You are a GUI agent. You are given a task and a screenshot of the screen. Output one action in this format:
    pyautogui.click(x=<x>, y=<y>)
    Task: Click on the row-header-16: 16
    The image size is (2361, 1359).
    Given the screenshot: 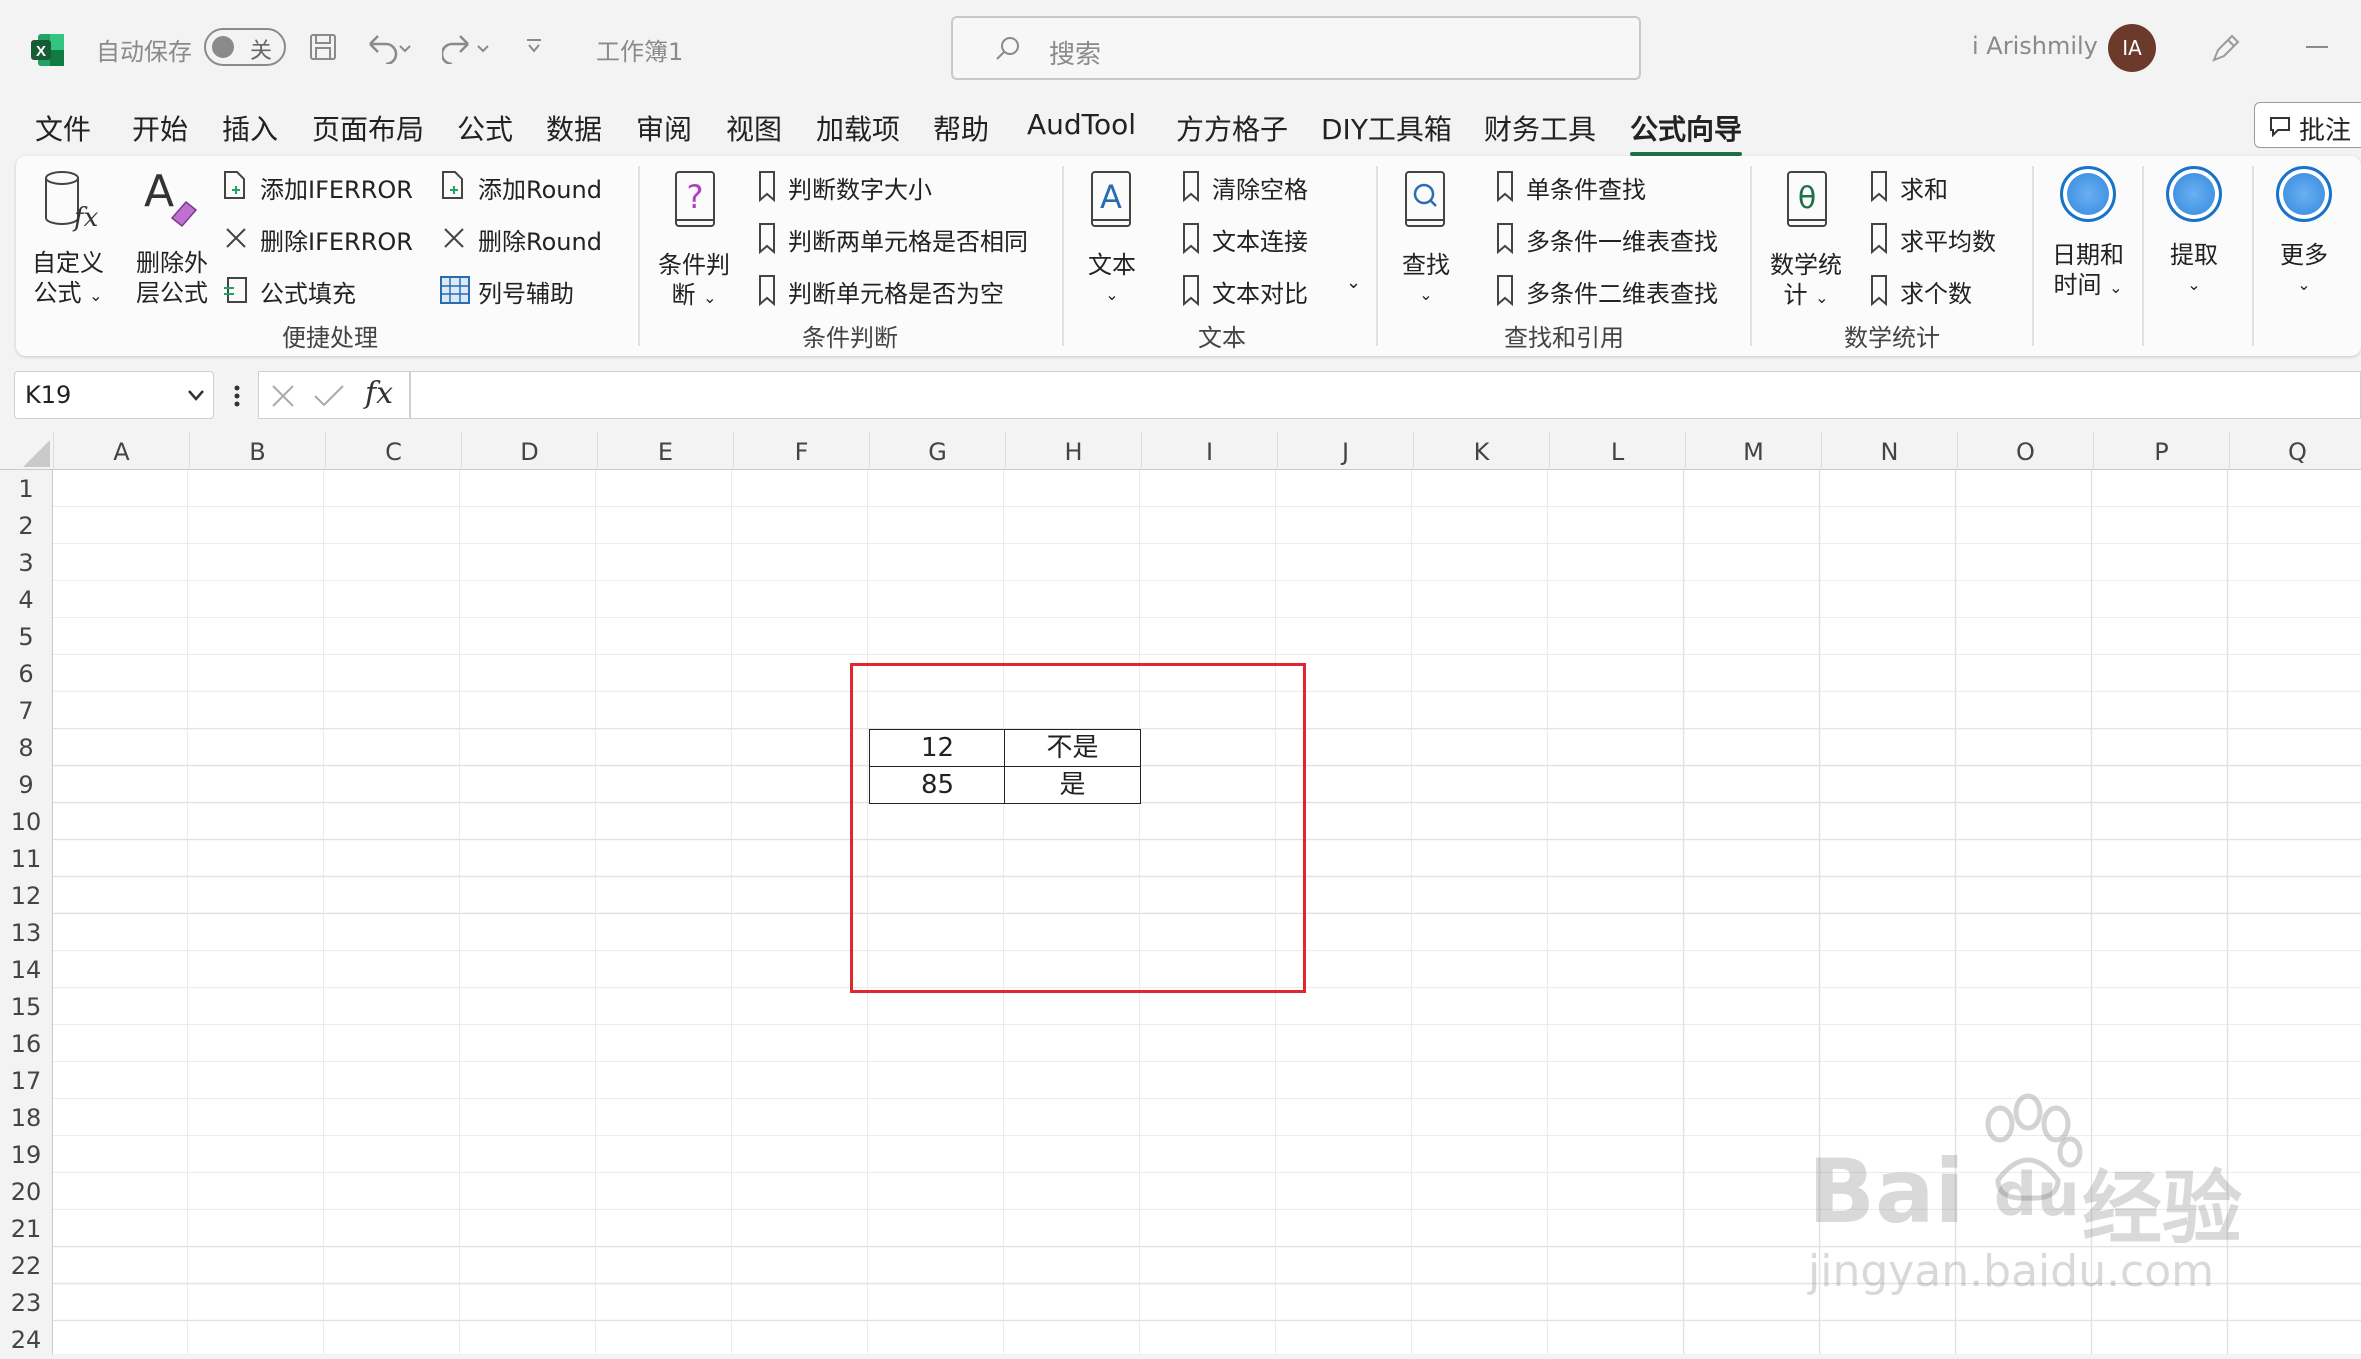 What is the action you would take?
    pyautogui.click(x=26, y=1043)
    